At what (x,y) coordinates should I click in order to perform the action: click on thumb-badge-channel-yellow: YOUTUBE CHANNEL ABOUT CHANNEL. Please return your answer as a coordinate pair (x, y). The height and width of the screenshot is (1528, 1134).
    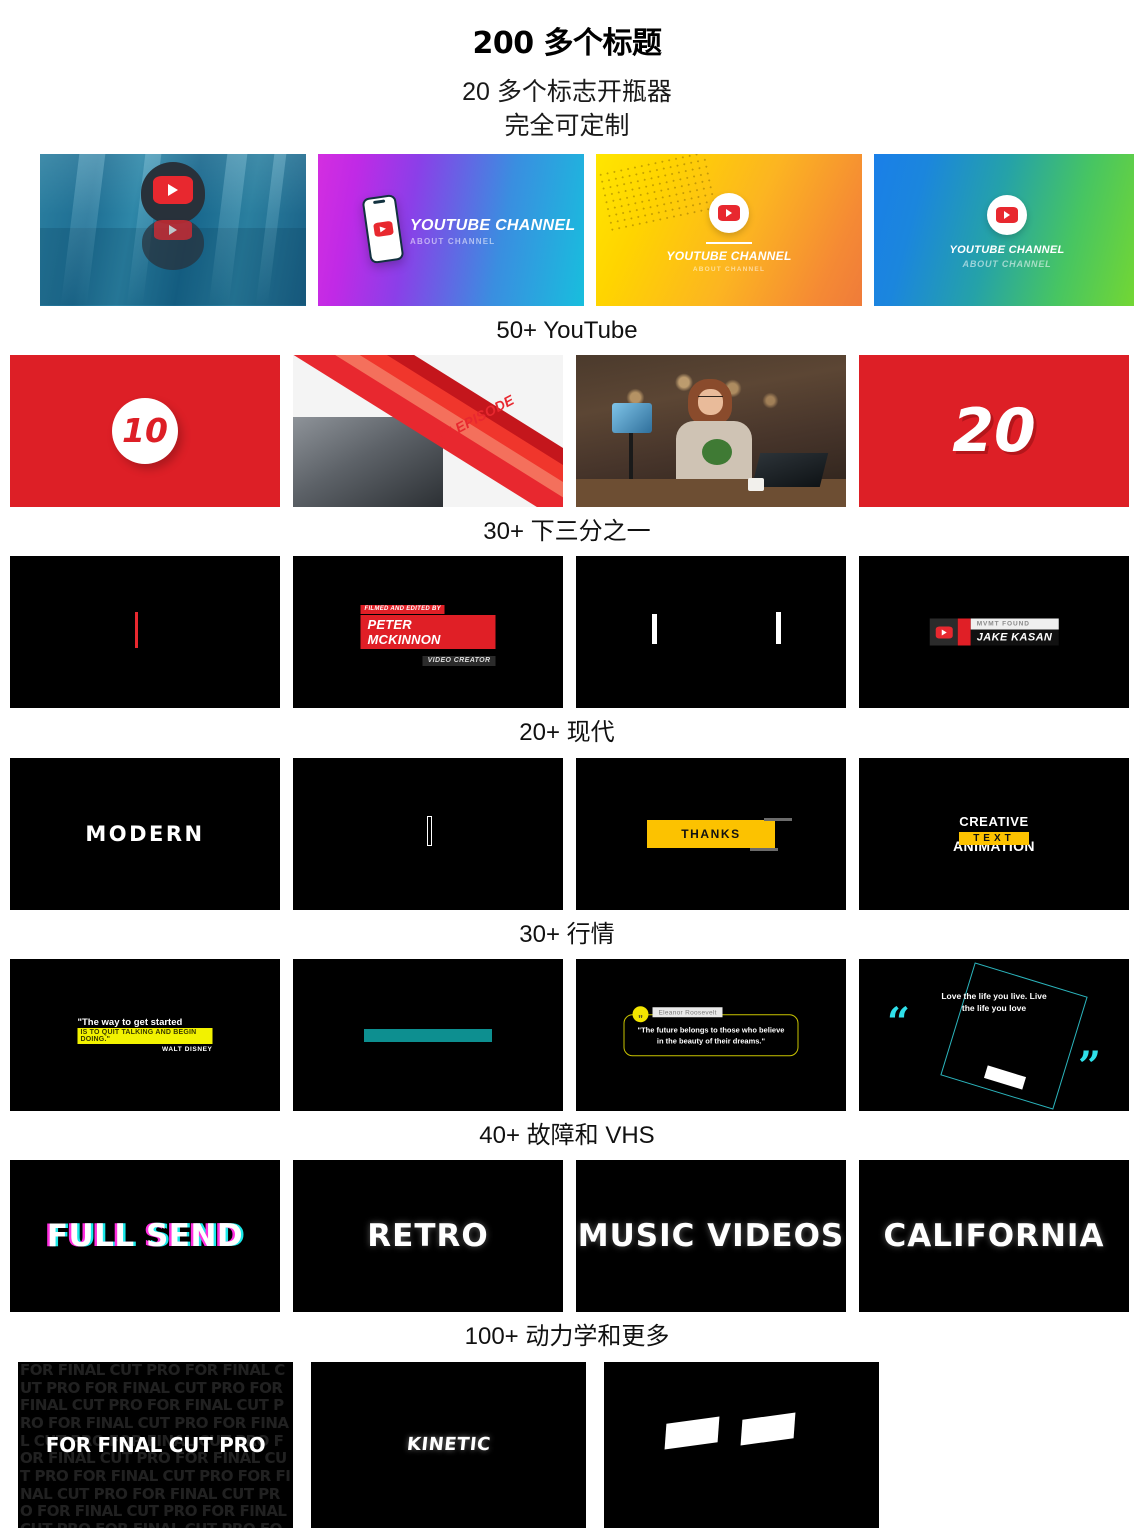
    Looking at the image, I should click on (729, 229).